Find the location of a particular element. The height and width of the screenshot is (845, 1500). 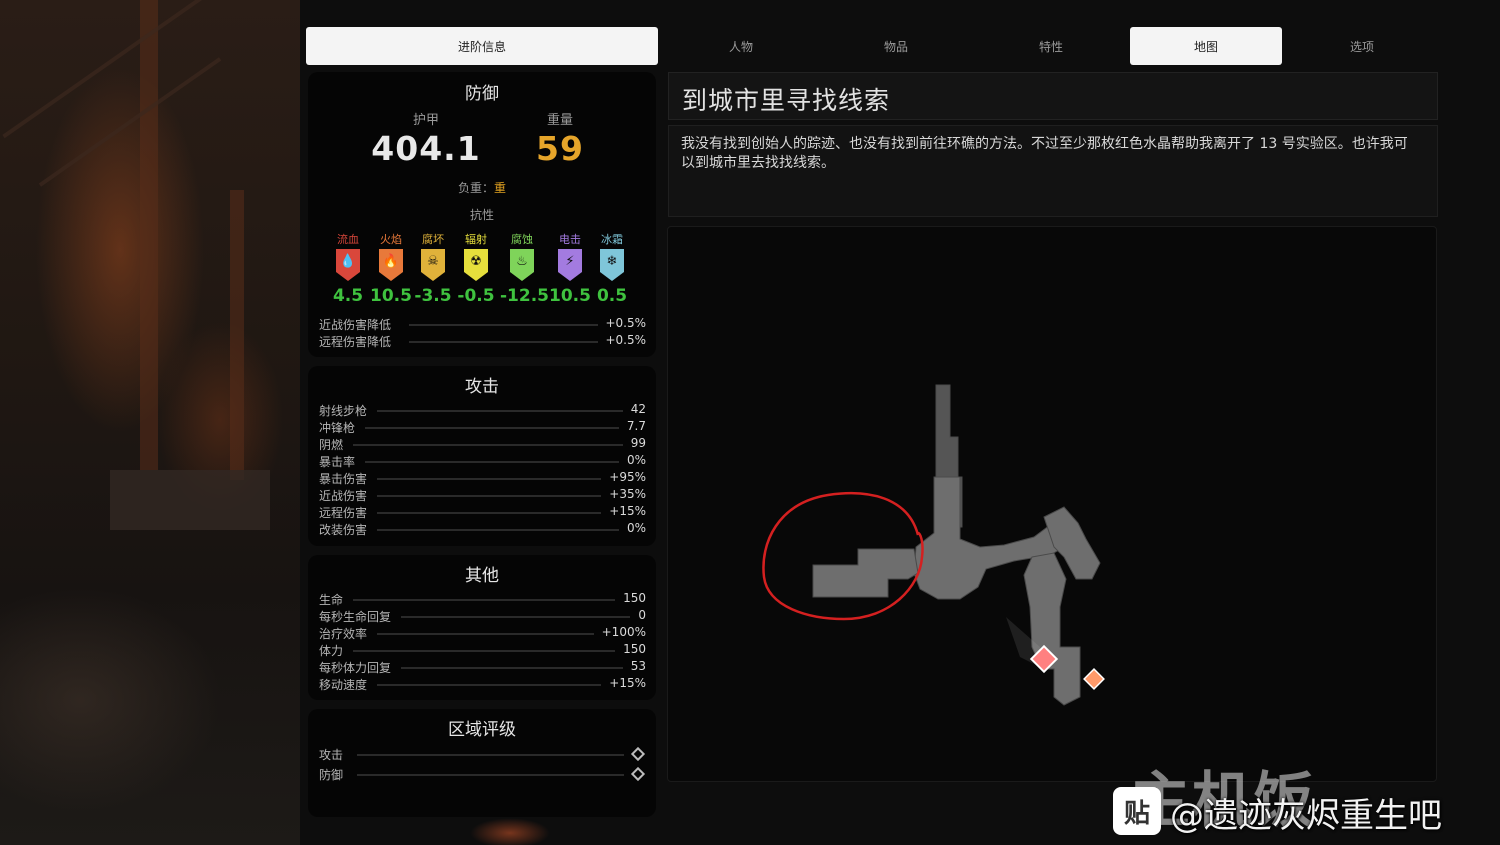

badge-glyph: ❄ is located at coordinates (612, 261).